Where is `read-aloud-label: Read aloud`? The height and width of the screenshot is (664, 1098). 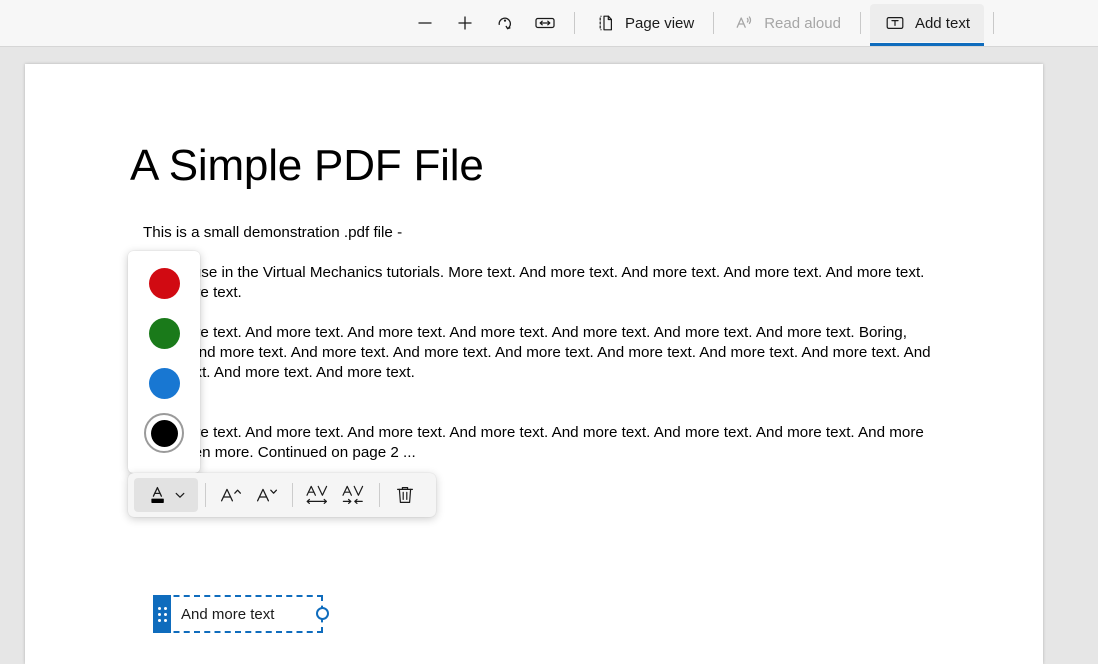 read-aloud-label: Read aloud is located at coordinates (802, 23).